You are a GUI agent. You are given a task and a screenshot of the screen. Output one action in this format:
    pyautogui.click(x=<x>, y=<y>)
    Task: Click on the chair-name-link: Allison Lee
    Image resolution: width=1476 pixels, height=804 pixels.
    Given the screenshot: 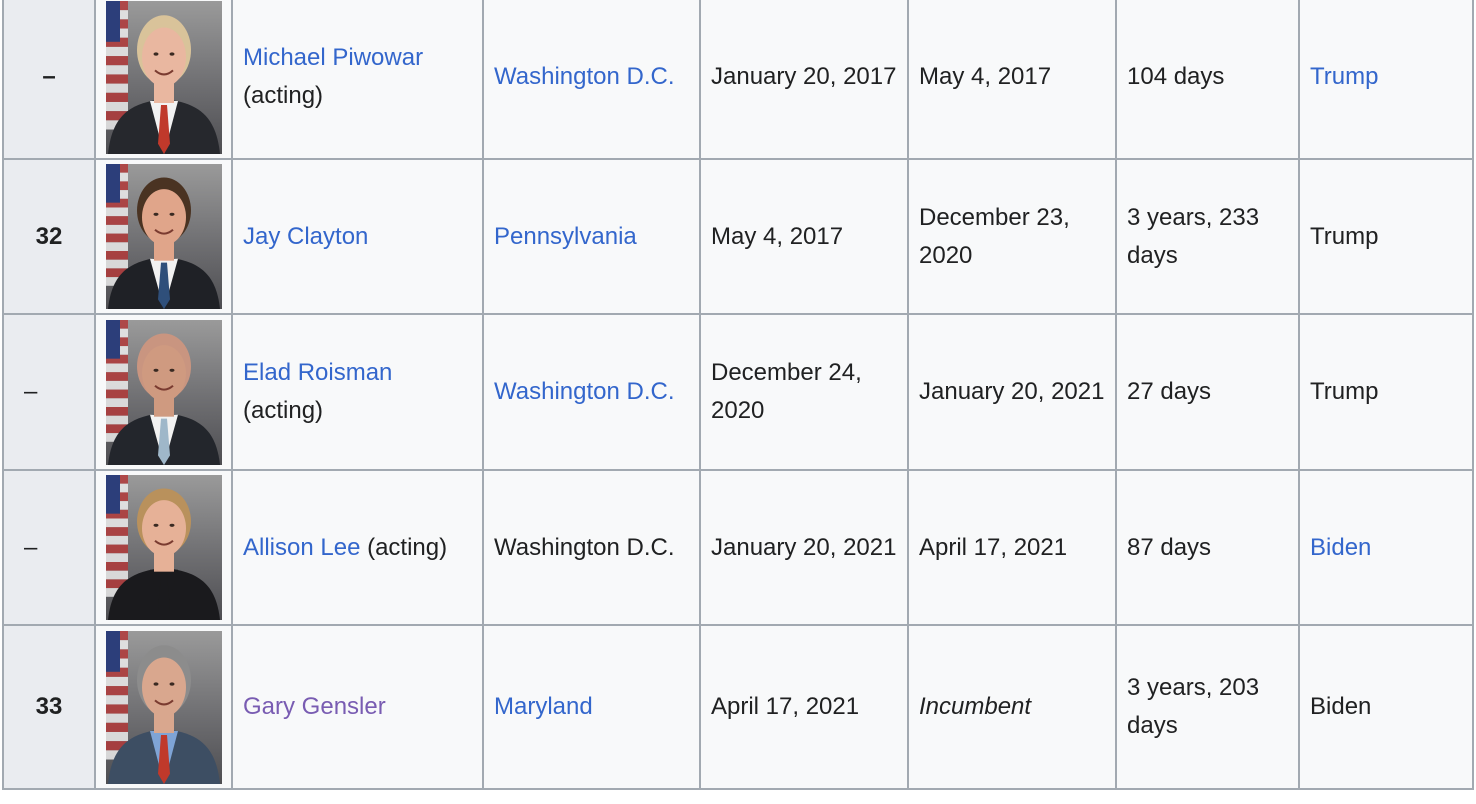 What is the action you would take?
    pyautogui.click(x=301, y=547)
    